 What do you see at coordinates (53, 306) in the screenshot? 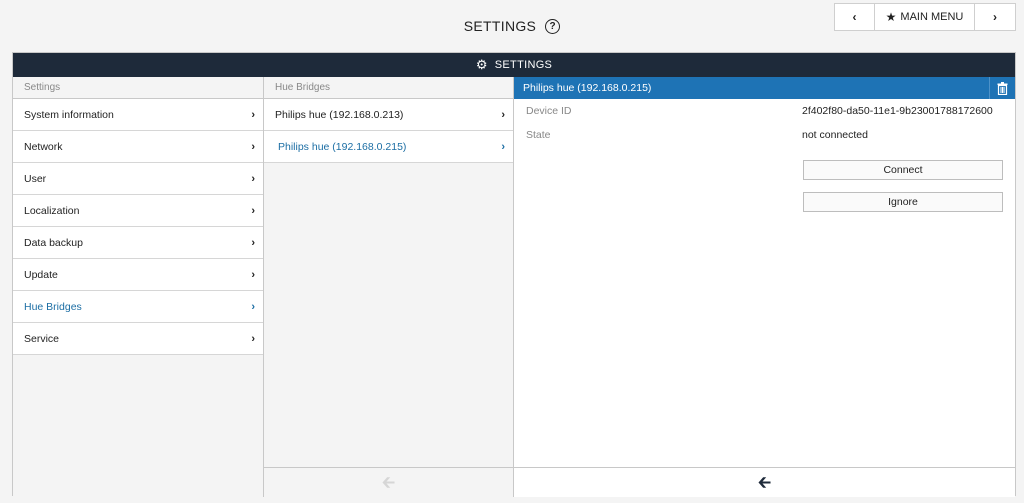
I see `settings-item-label: Hue Bridges` at bounding box center [53, 306].